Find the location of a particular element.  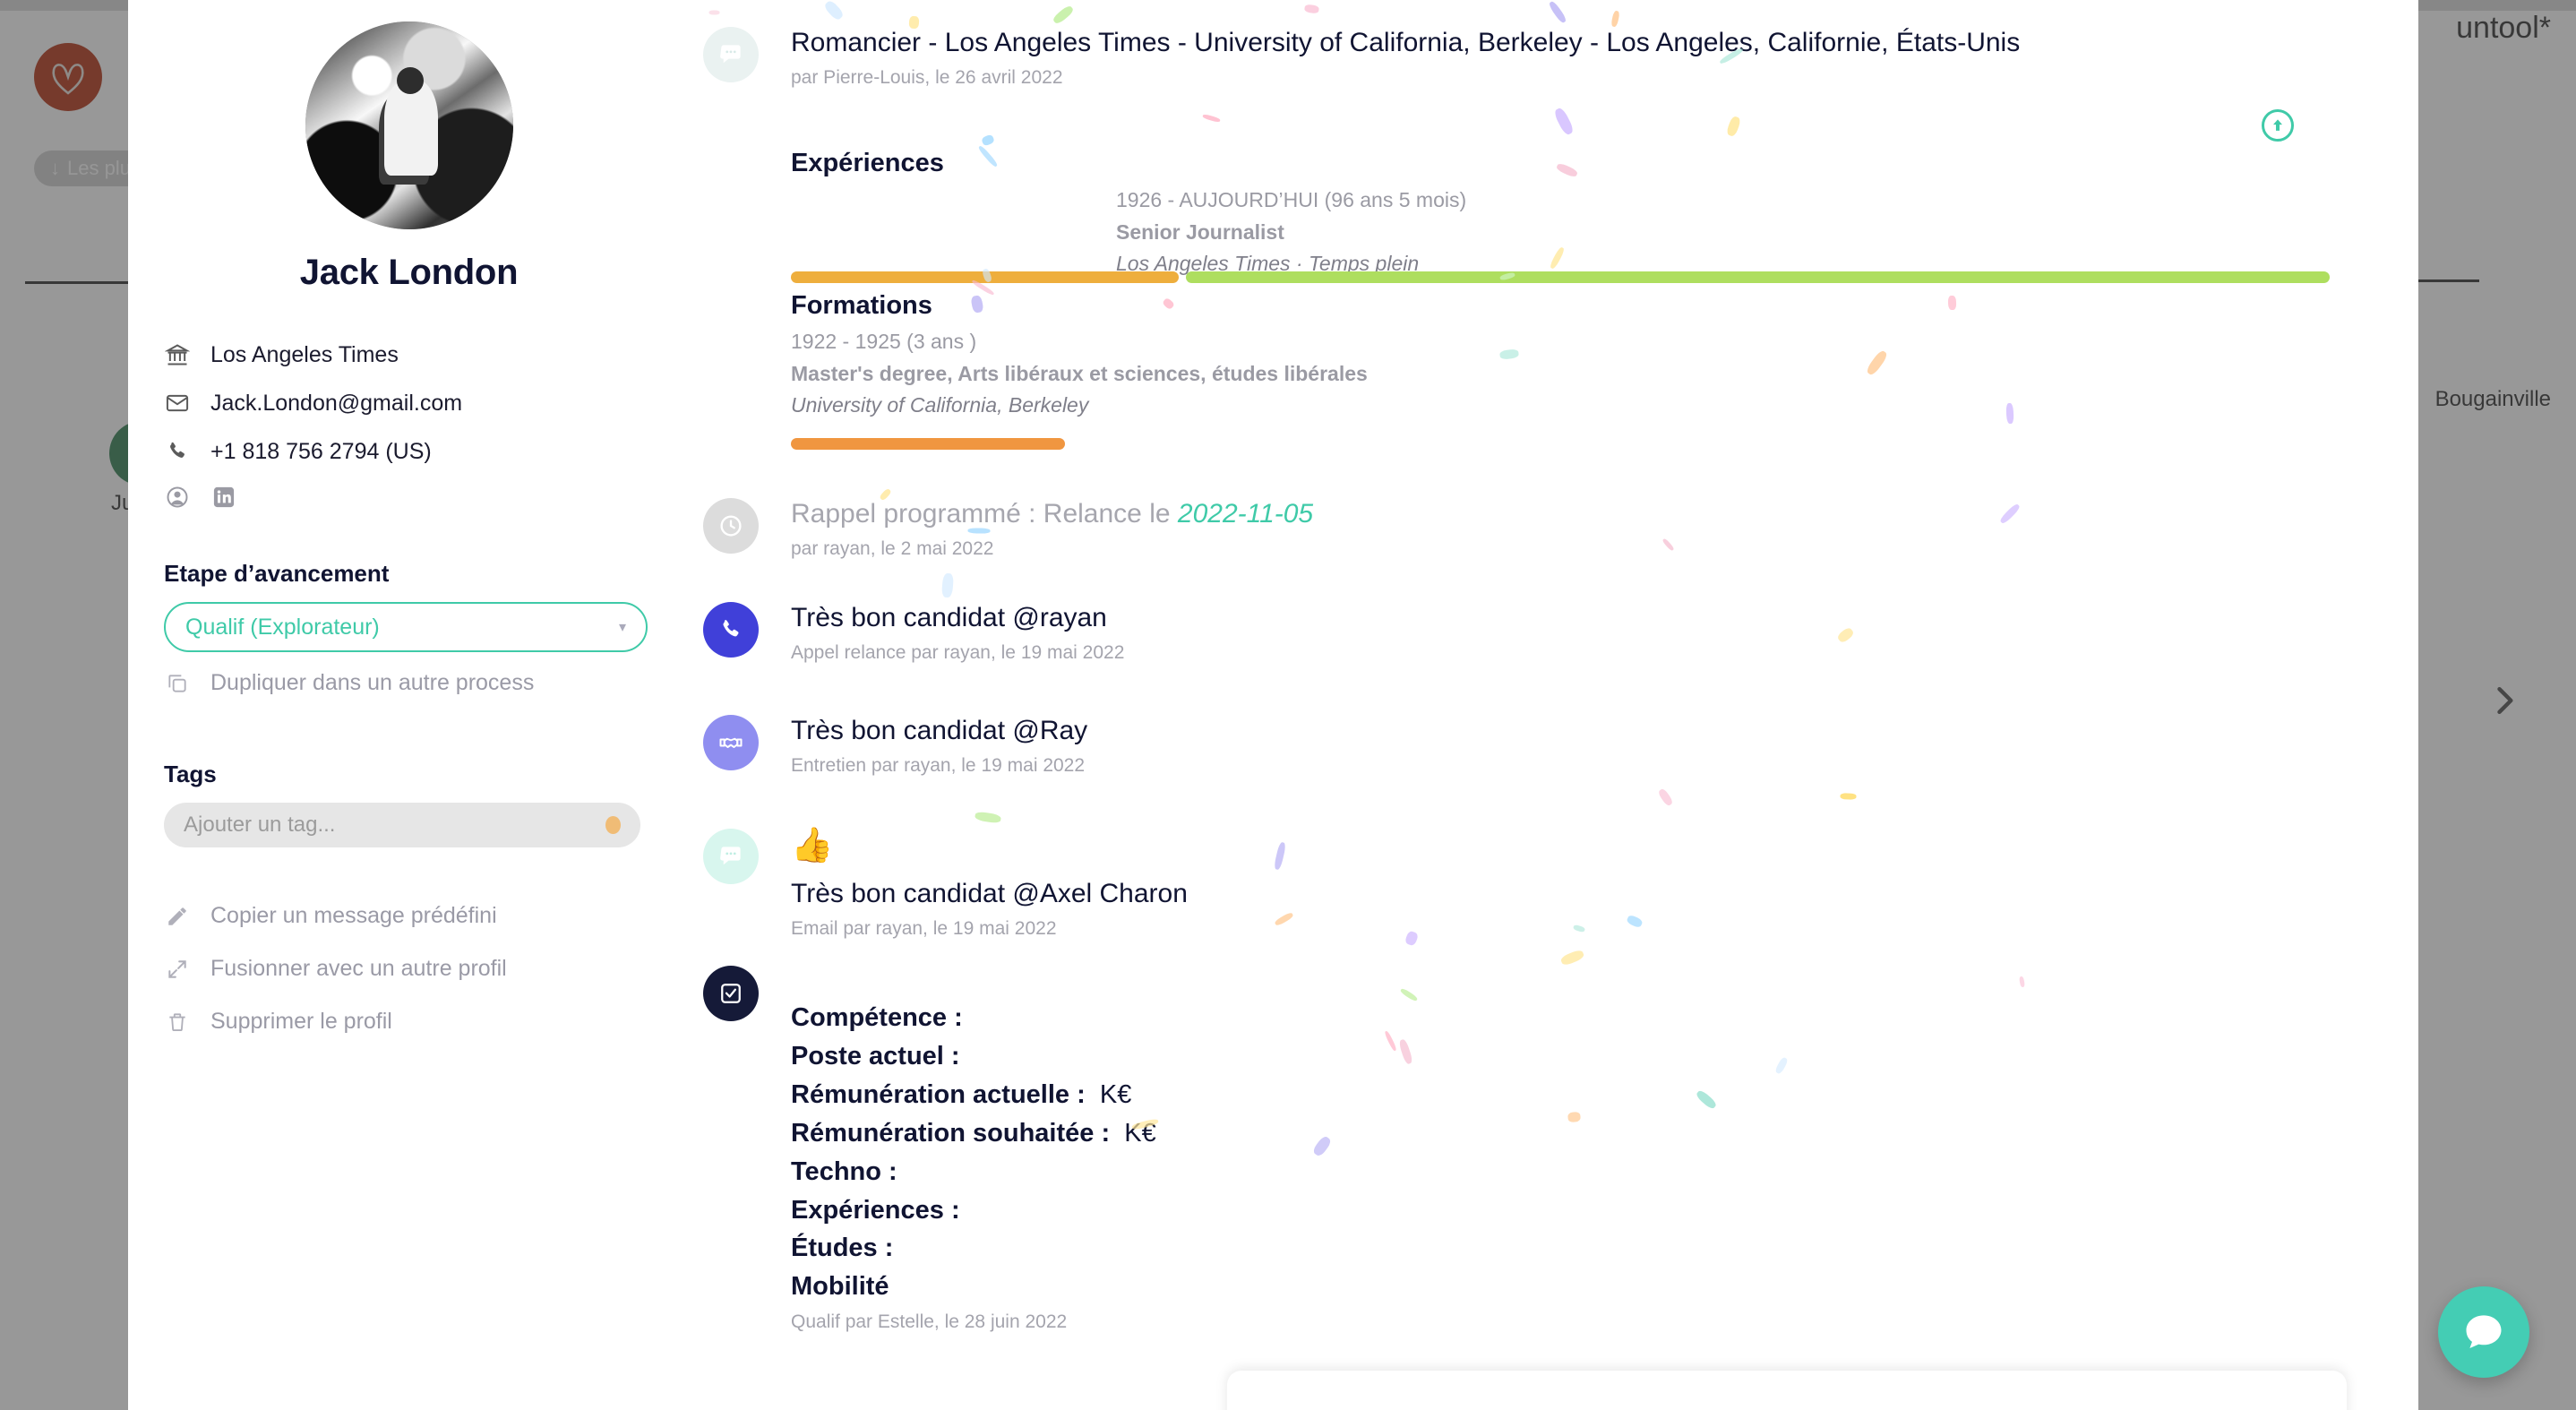

stage-section-label: Etape d’avancement is located at coordinates (277, 573).